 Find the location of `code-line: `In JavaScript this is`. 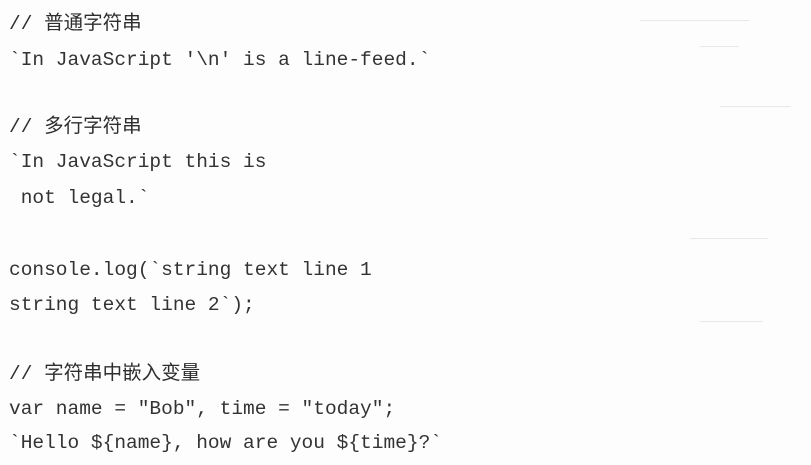

code-line: `In JavaScript this is is located at coordinates (138, 162).